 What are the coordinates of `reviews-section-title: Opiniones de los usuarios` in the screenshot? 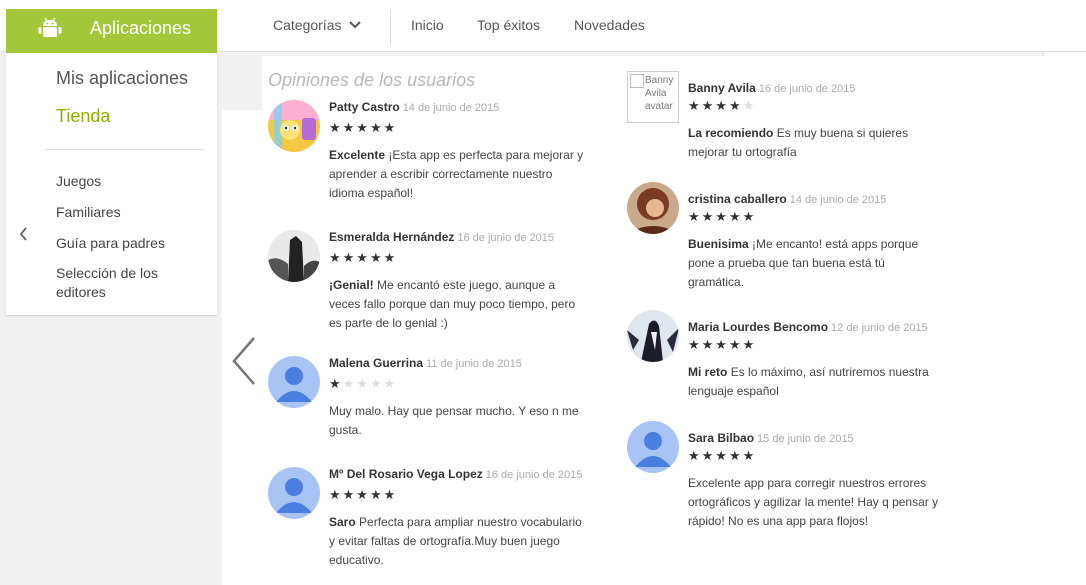 It's located at (372, 80).